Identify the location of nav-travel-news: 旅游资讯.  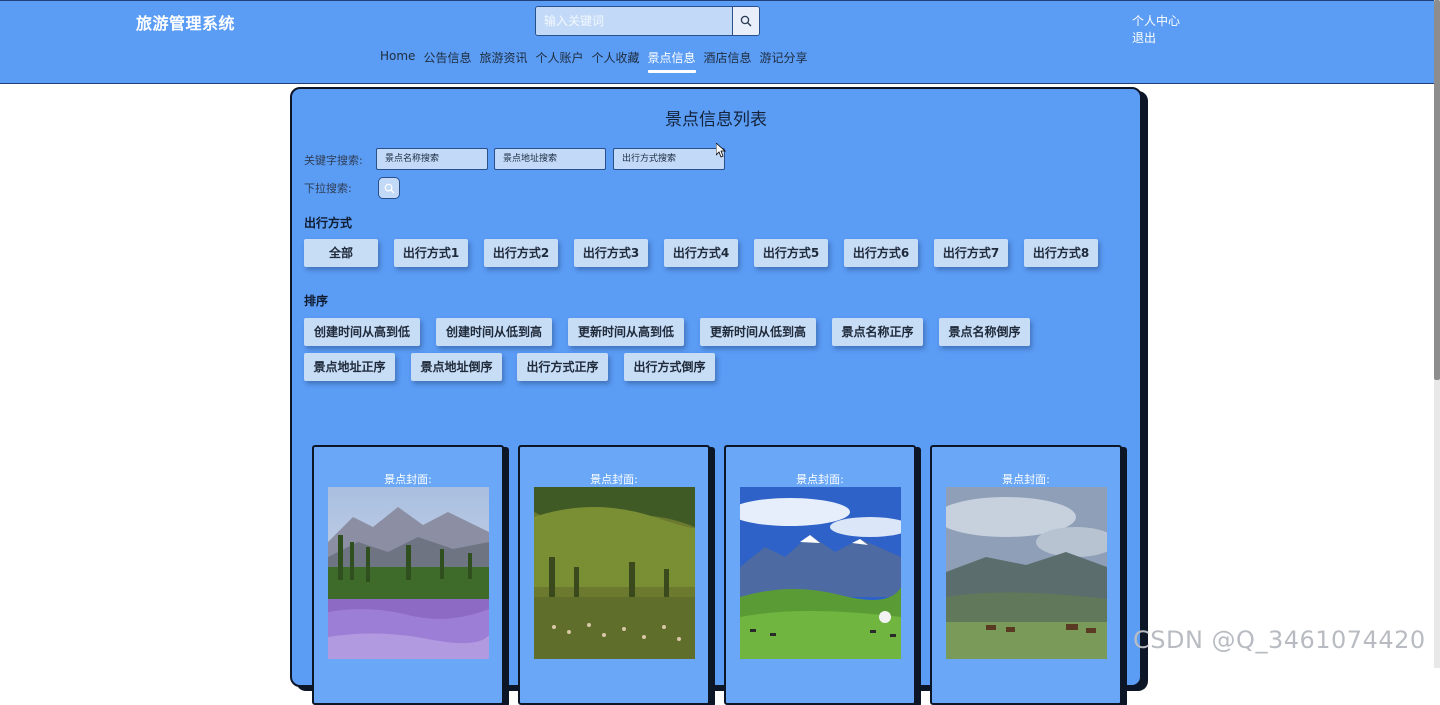
(503, 61).